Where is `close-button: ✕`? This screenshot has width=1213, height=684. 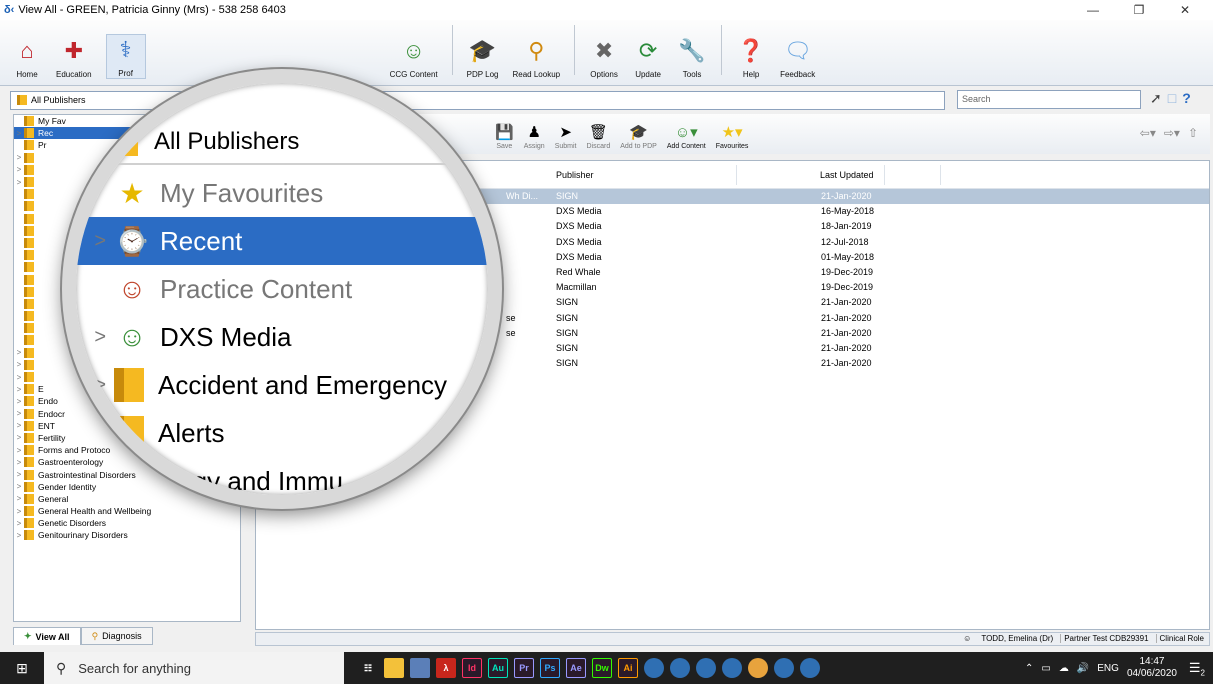
close-button: ✕ is located at coordinates (1185, 10).